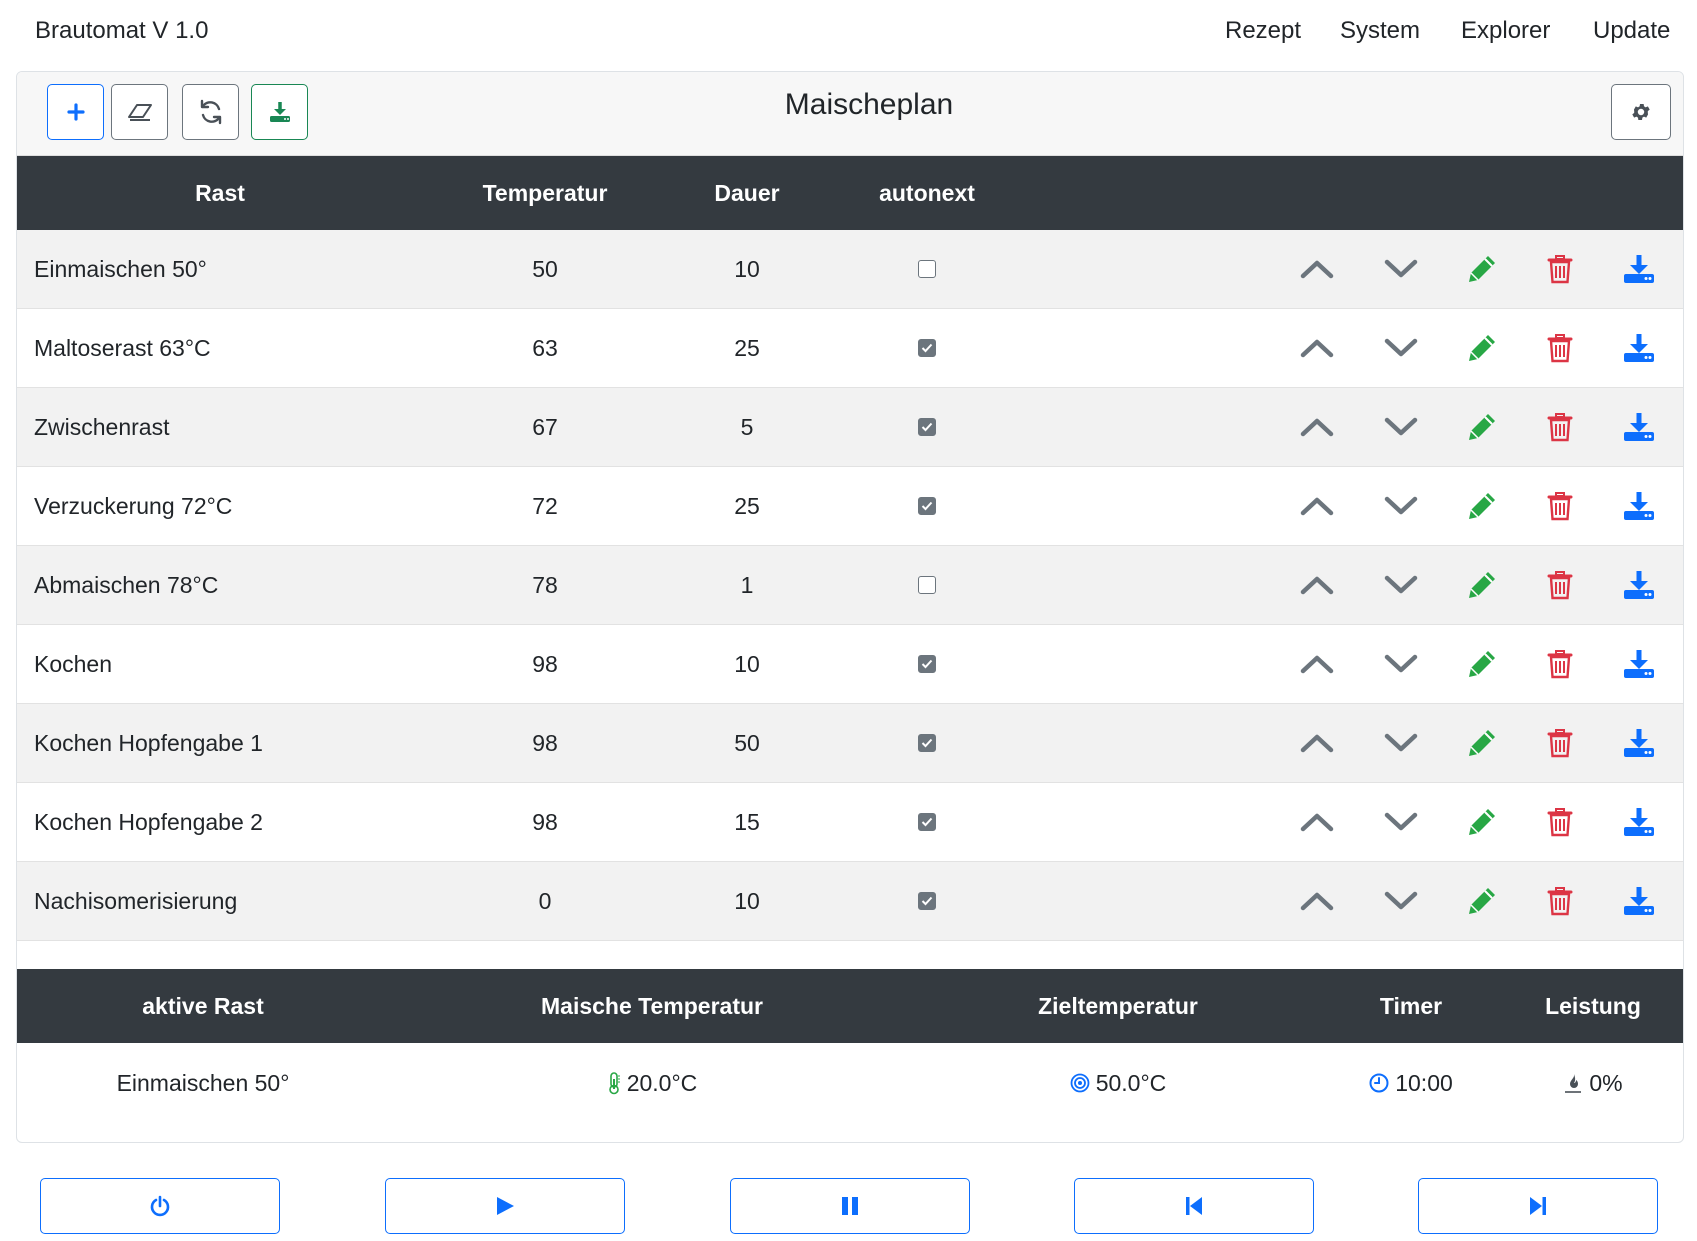 The image size is (1697, 1241). I want to click on mash-temp-value: 20.0°C, so click(652, 1083).